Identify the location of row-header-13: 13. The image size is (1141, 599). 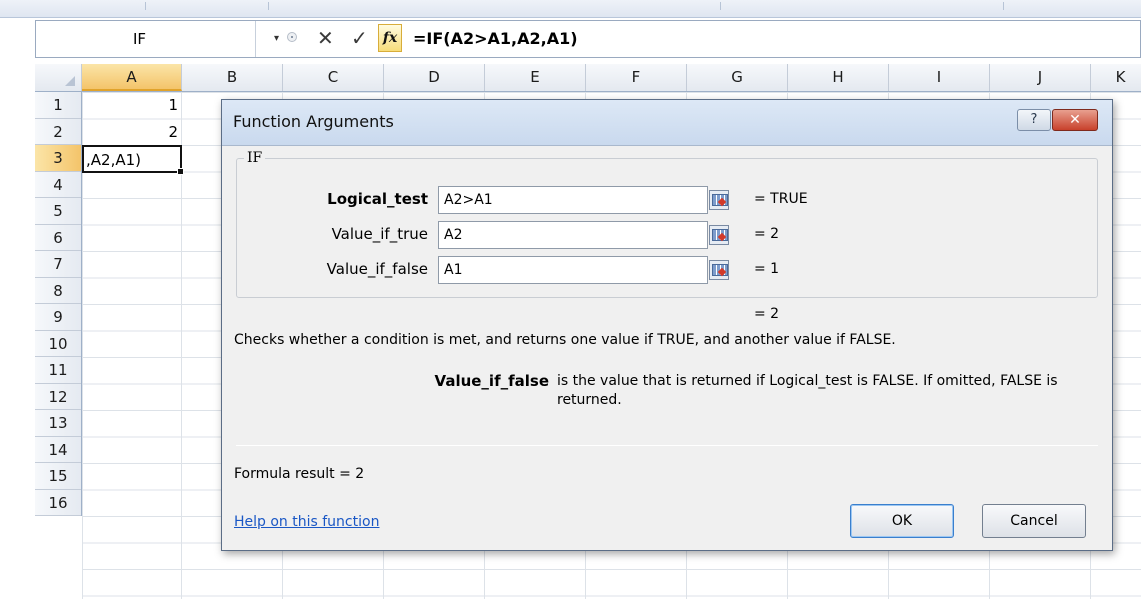
(58, 423).